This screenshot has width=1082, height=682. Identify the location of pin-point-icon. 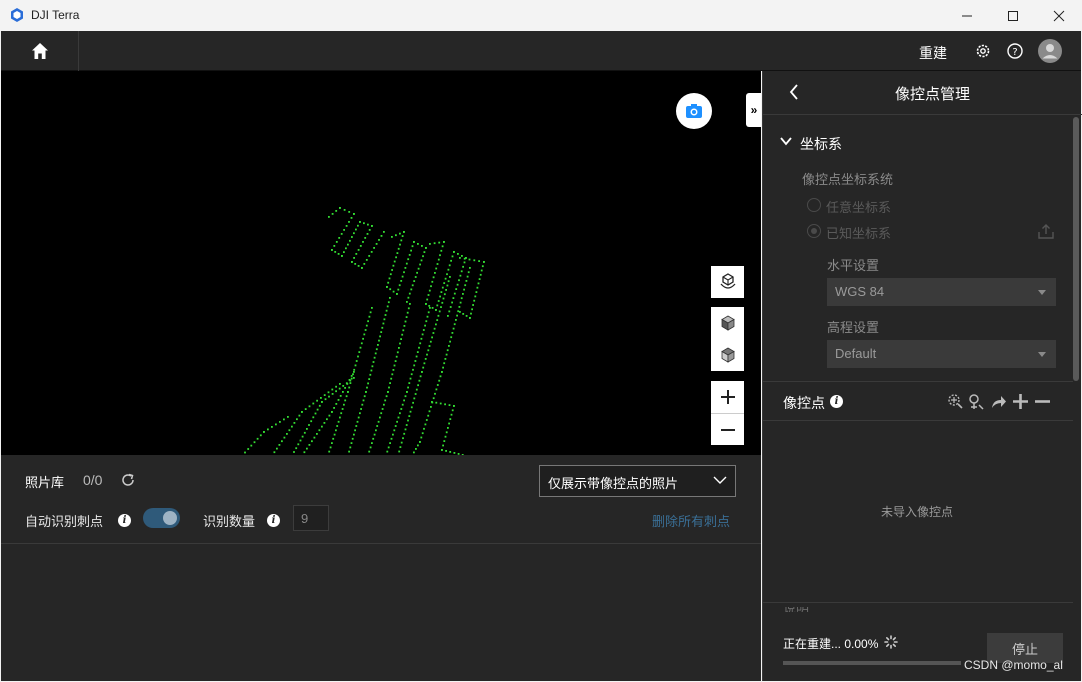
(976, 401).